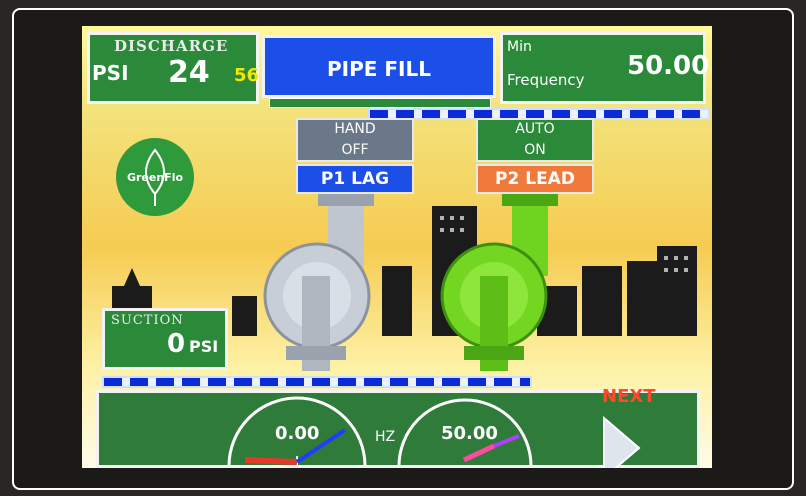  Describe the element at coordinates (604, 68) in the screenshot. I see `min-frequency-panel: Min Frequency 50.00` at that location.